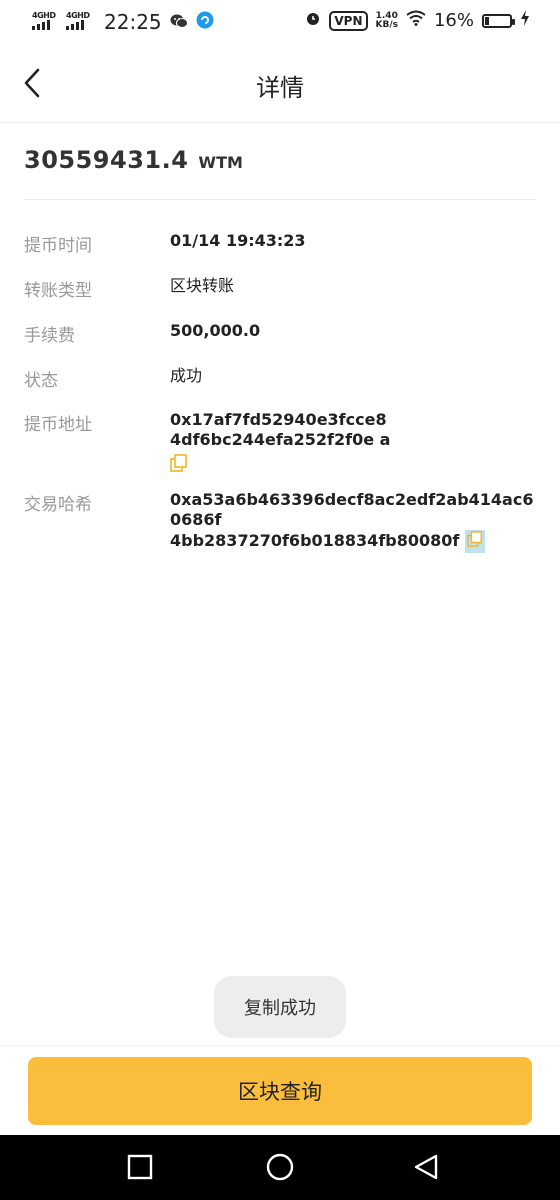 Image resolution: width=560 pixels, height=1200 pixels. I want to click on detail-row-time: 提币时间 01/14 19:43:23, so click(284, 243).